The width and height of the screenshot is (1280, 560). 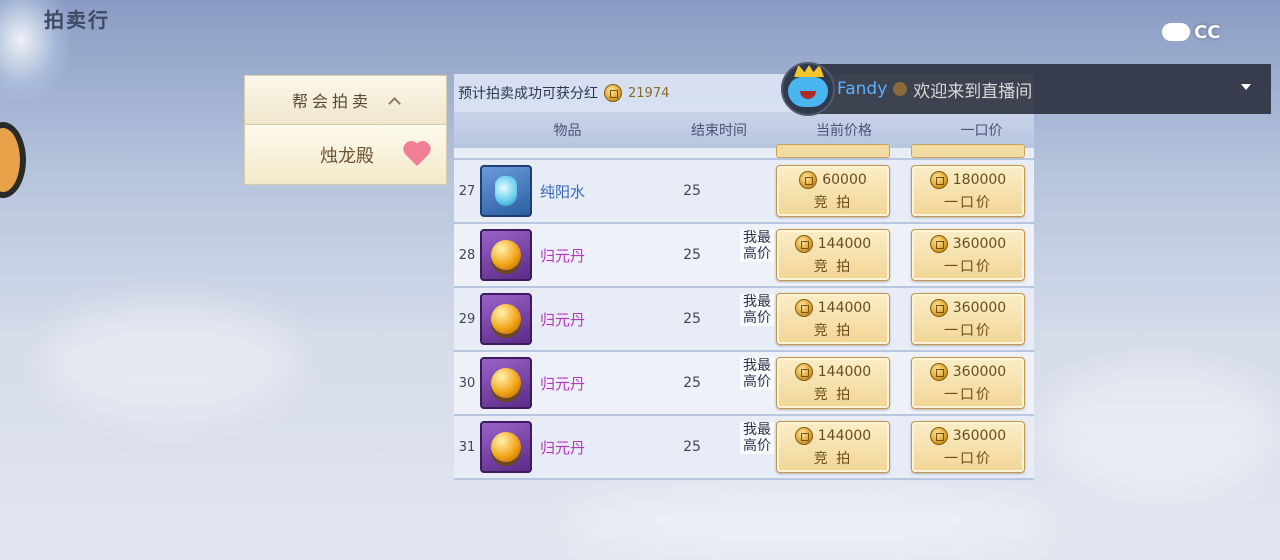 What do you see at coordinates (900, 89) in the screenshot?
I see `emoji-icon` at bounding box center [900, 89].